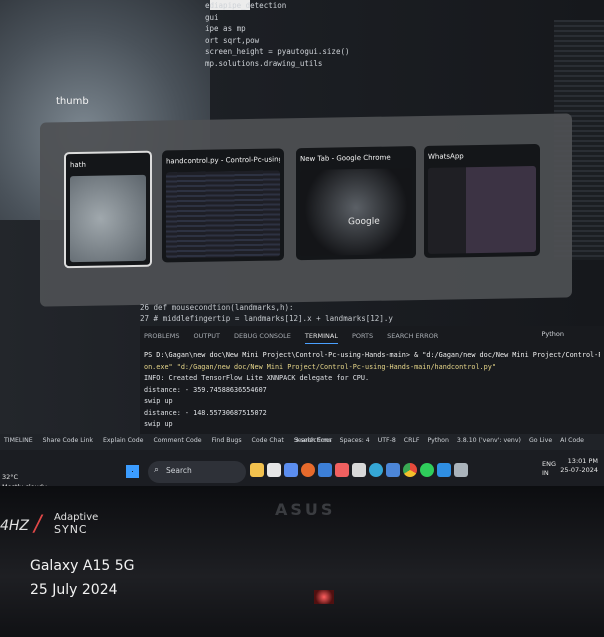  What do you see at coordinates (18, 440) in the screenshot?
I see `status-timeline: TIMELINE` at bounding box center [18, 440].